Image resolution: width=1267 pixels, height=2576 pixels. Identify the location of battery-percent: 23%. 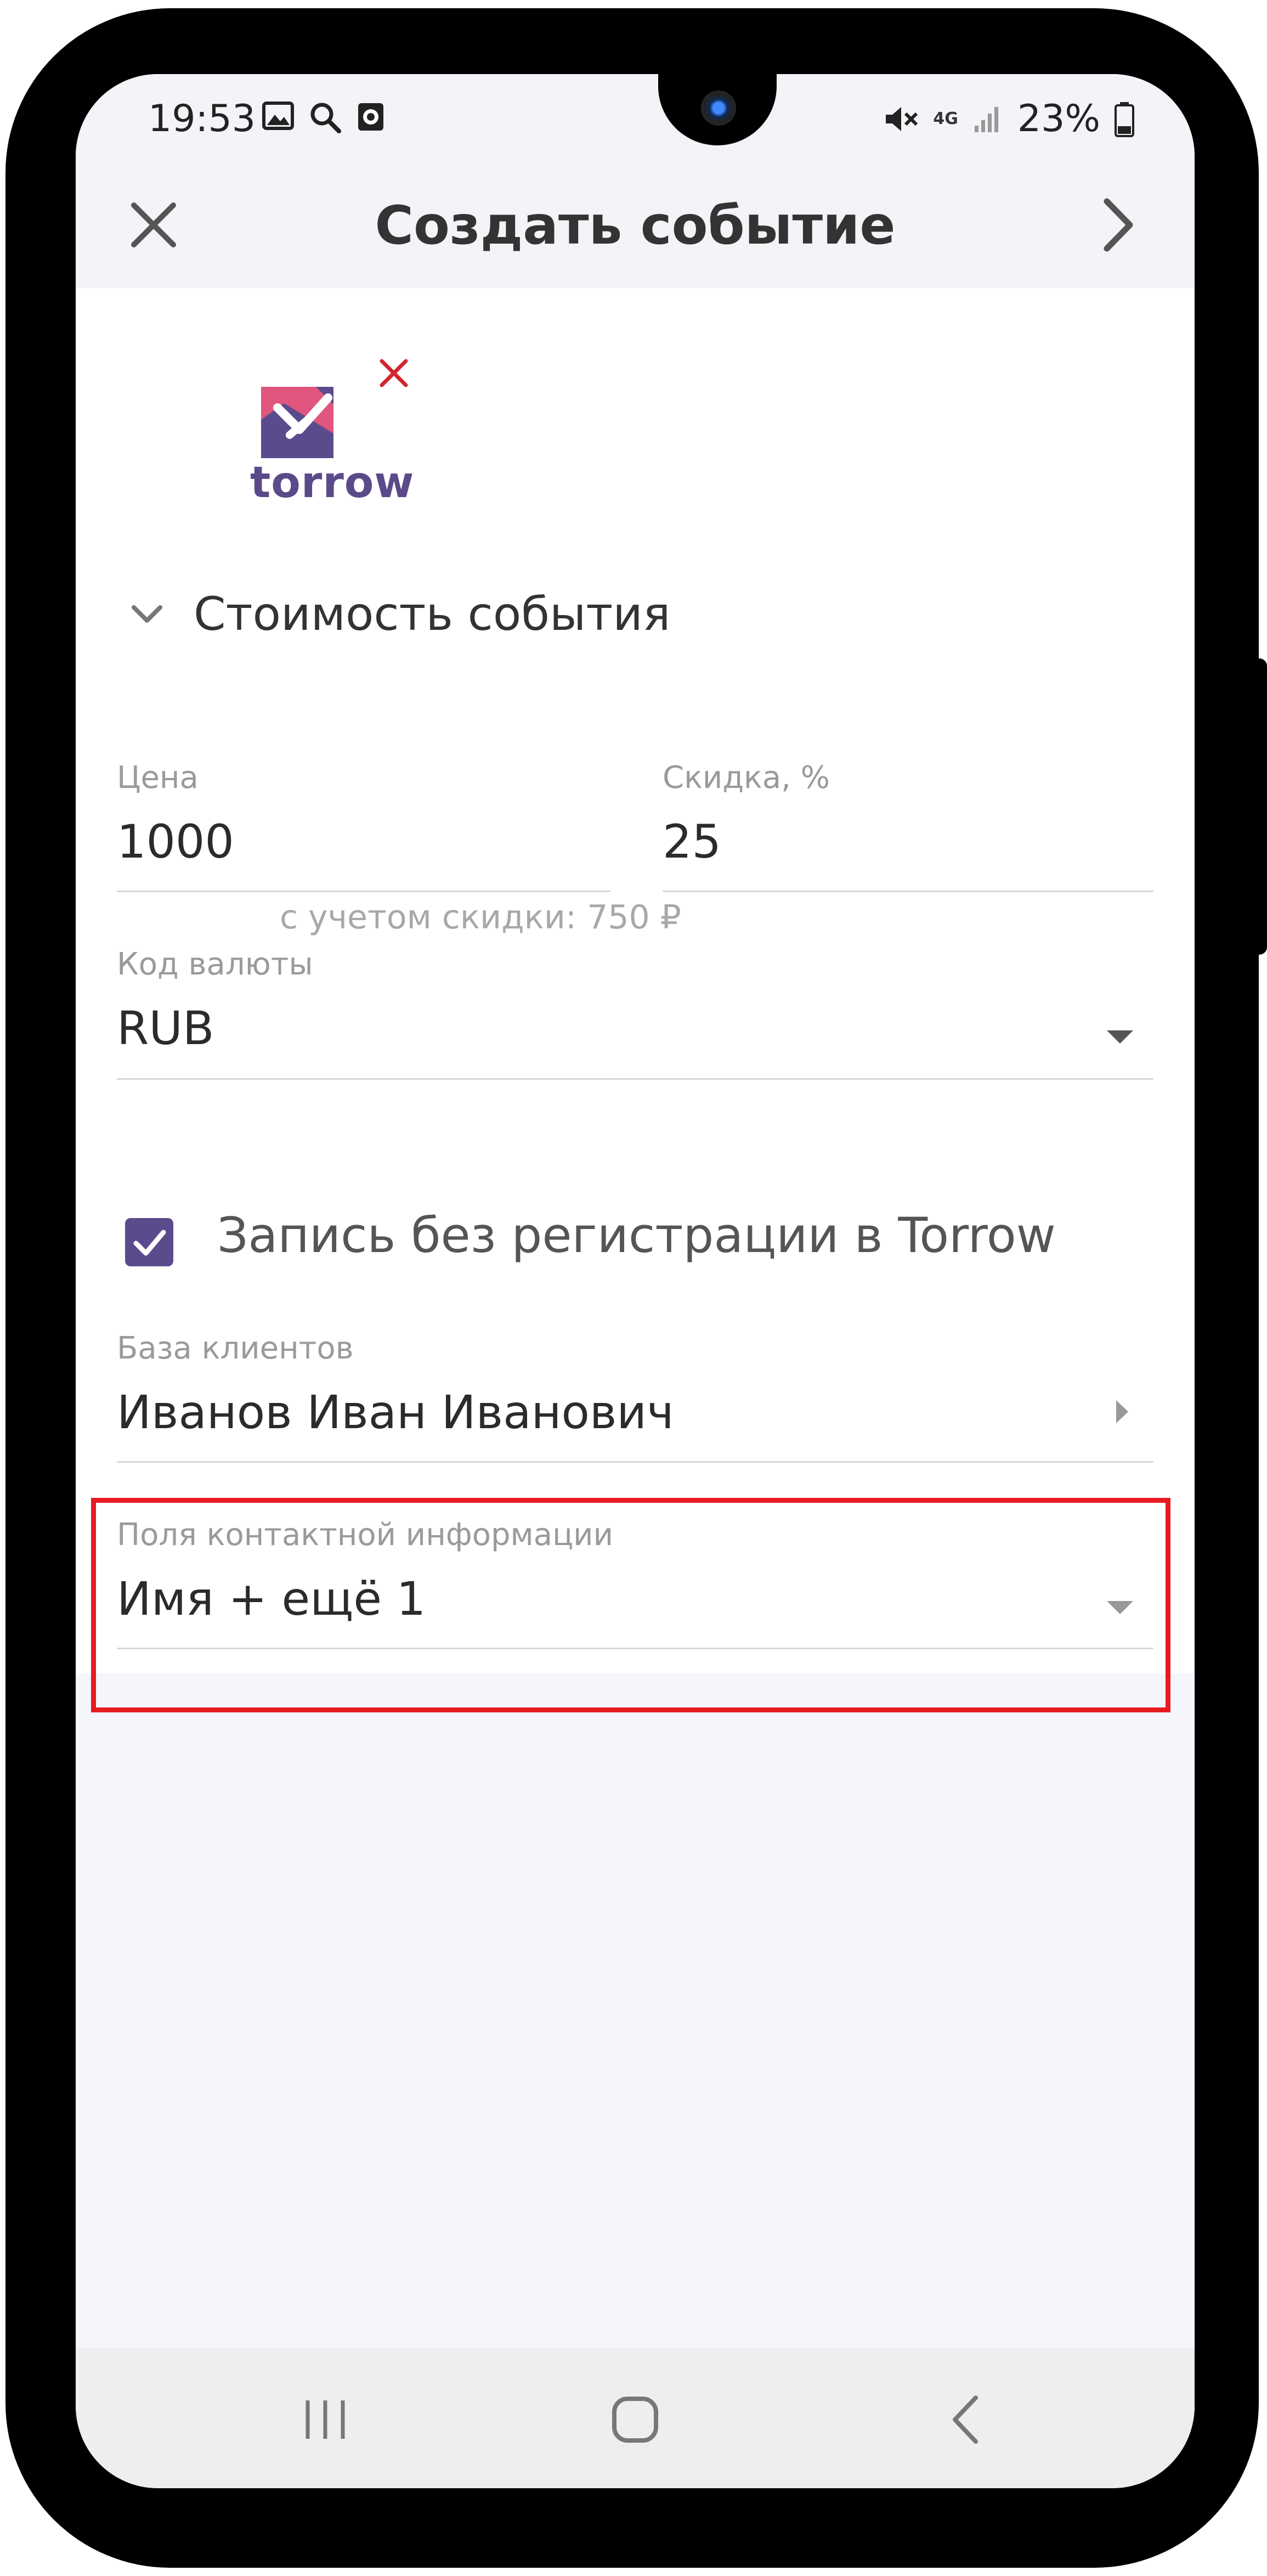
(1058, 119).